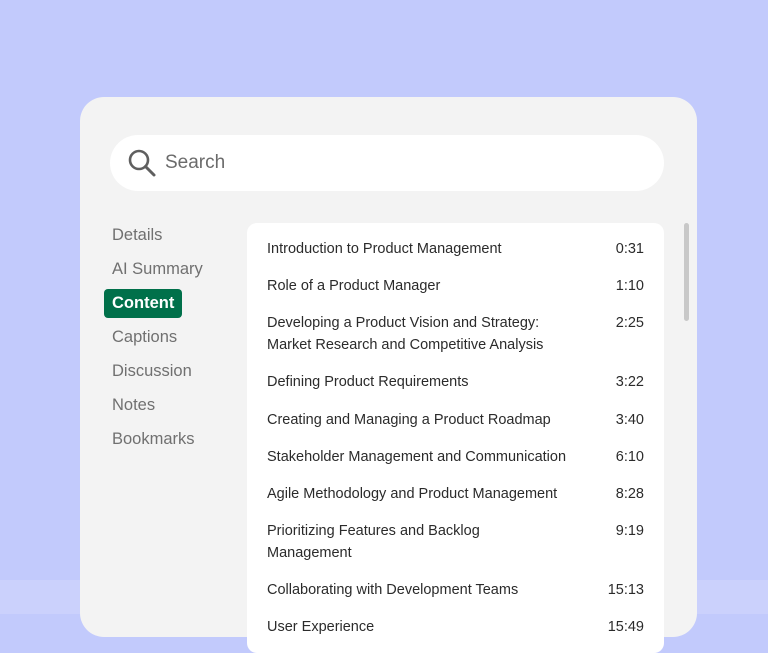 This screenshot has height=653, width=768. Describe the element at coordinates (400, 163) in the screenshot. I see `search-input` at that location.